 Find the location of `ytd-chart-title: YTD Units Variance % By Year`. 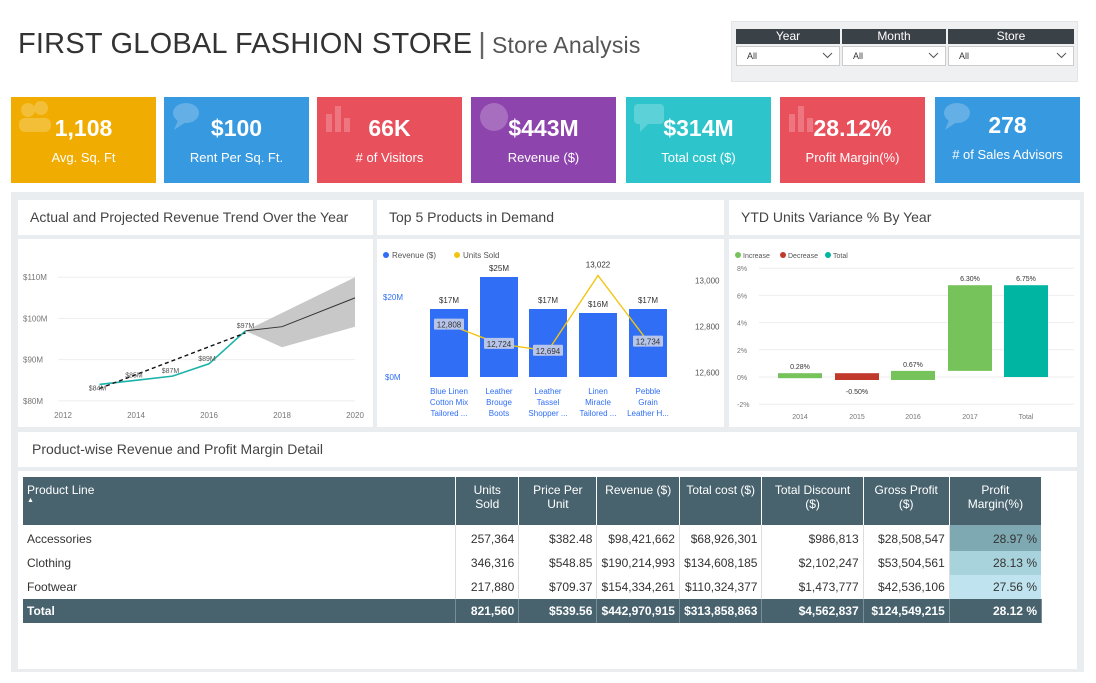

ytd-chart-title: YTD Units Variance % By Year is located at coordinates (904, 217).